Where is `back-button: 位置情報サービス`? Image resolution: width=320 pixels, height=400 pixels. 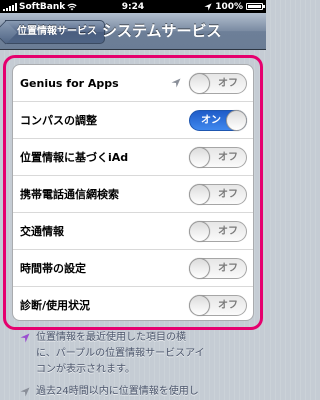
back-button: 位置情報サービス is located at coordinates (55, 32).